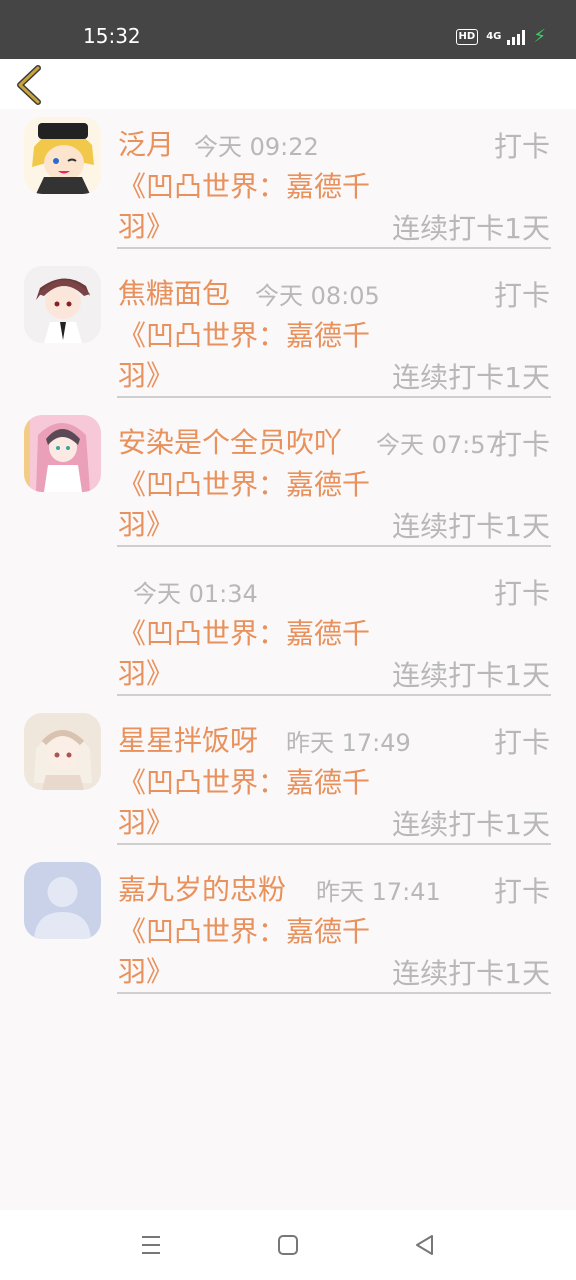 This screenshot has width=576, height=1280. I want to click on back-button, so click(30, 85).